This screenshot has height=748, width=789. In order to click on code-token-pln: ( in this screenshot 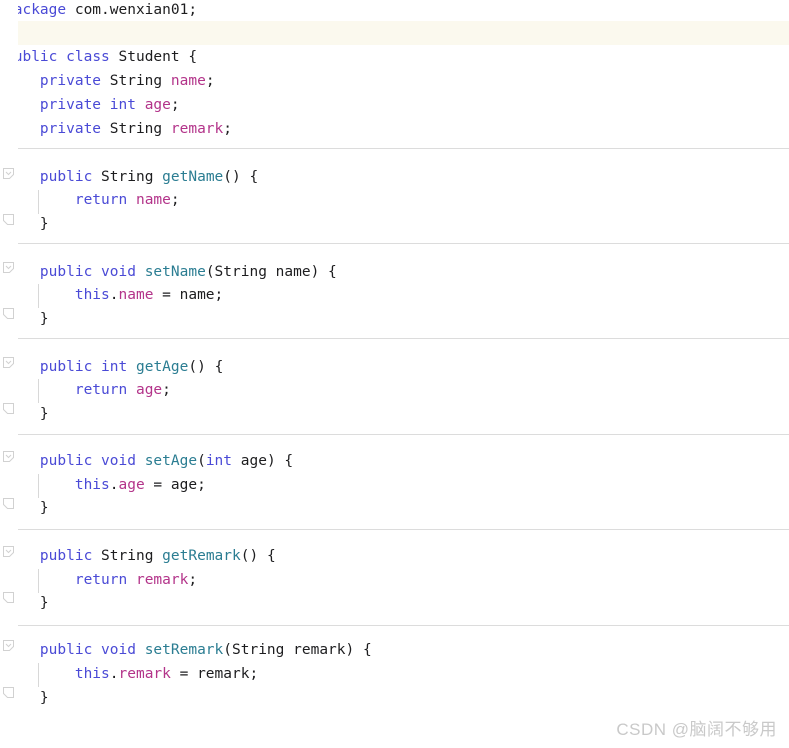, I will do `click(201, 461)`.